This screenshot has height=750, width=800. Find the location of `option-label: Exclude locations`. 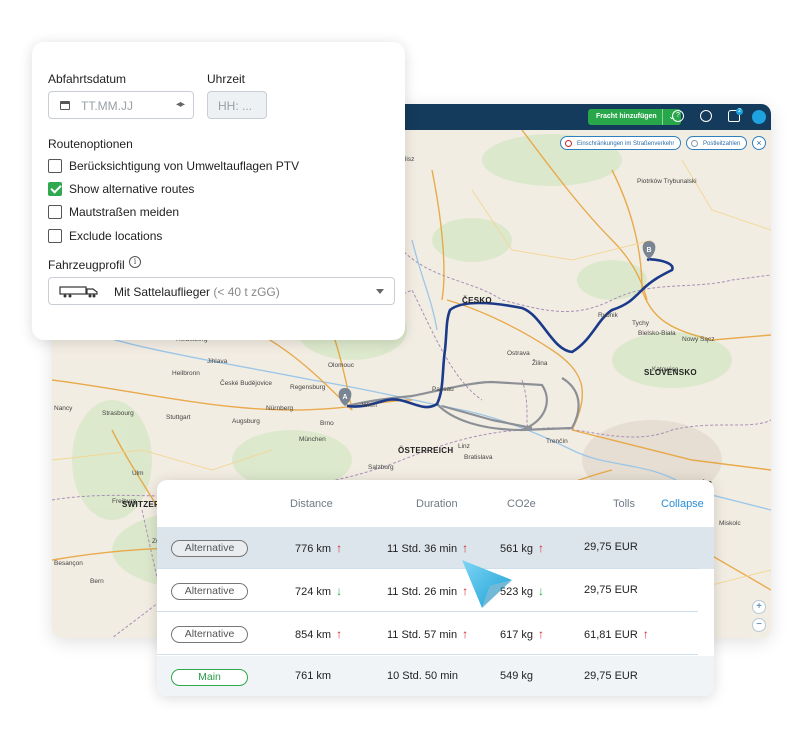

option-label: Exclude locations is located at coordinates (116, 236).